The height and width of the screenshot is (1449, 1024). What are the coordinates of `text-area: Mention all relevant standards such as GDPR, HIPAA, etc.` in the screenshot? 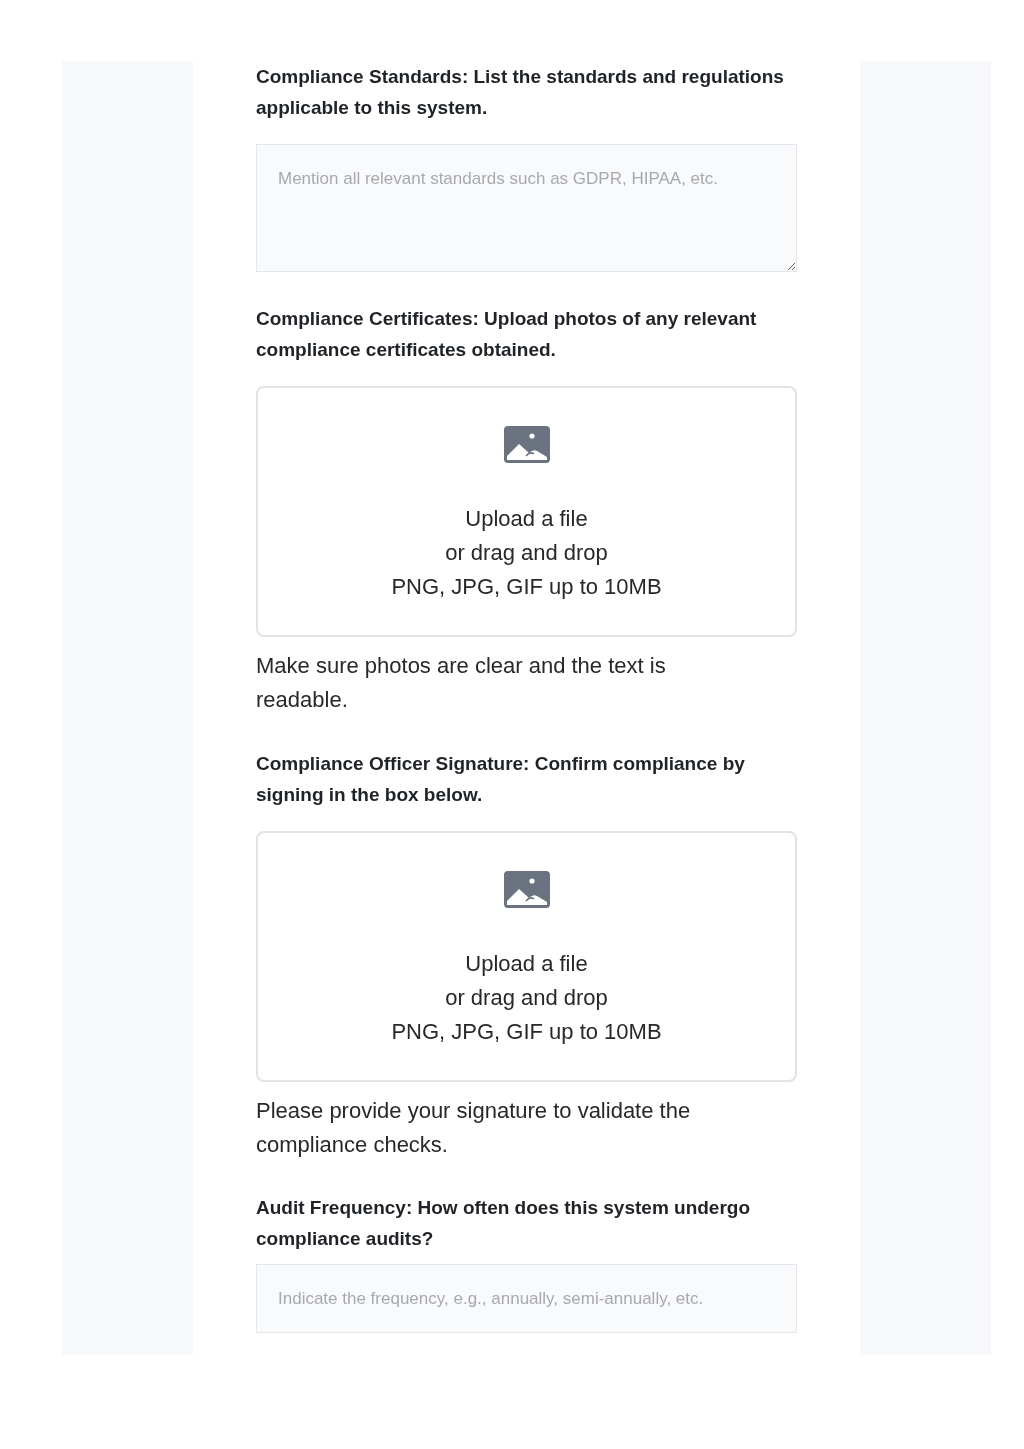 It's located at (526, 208).